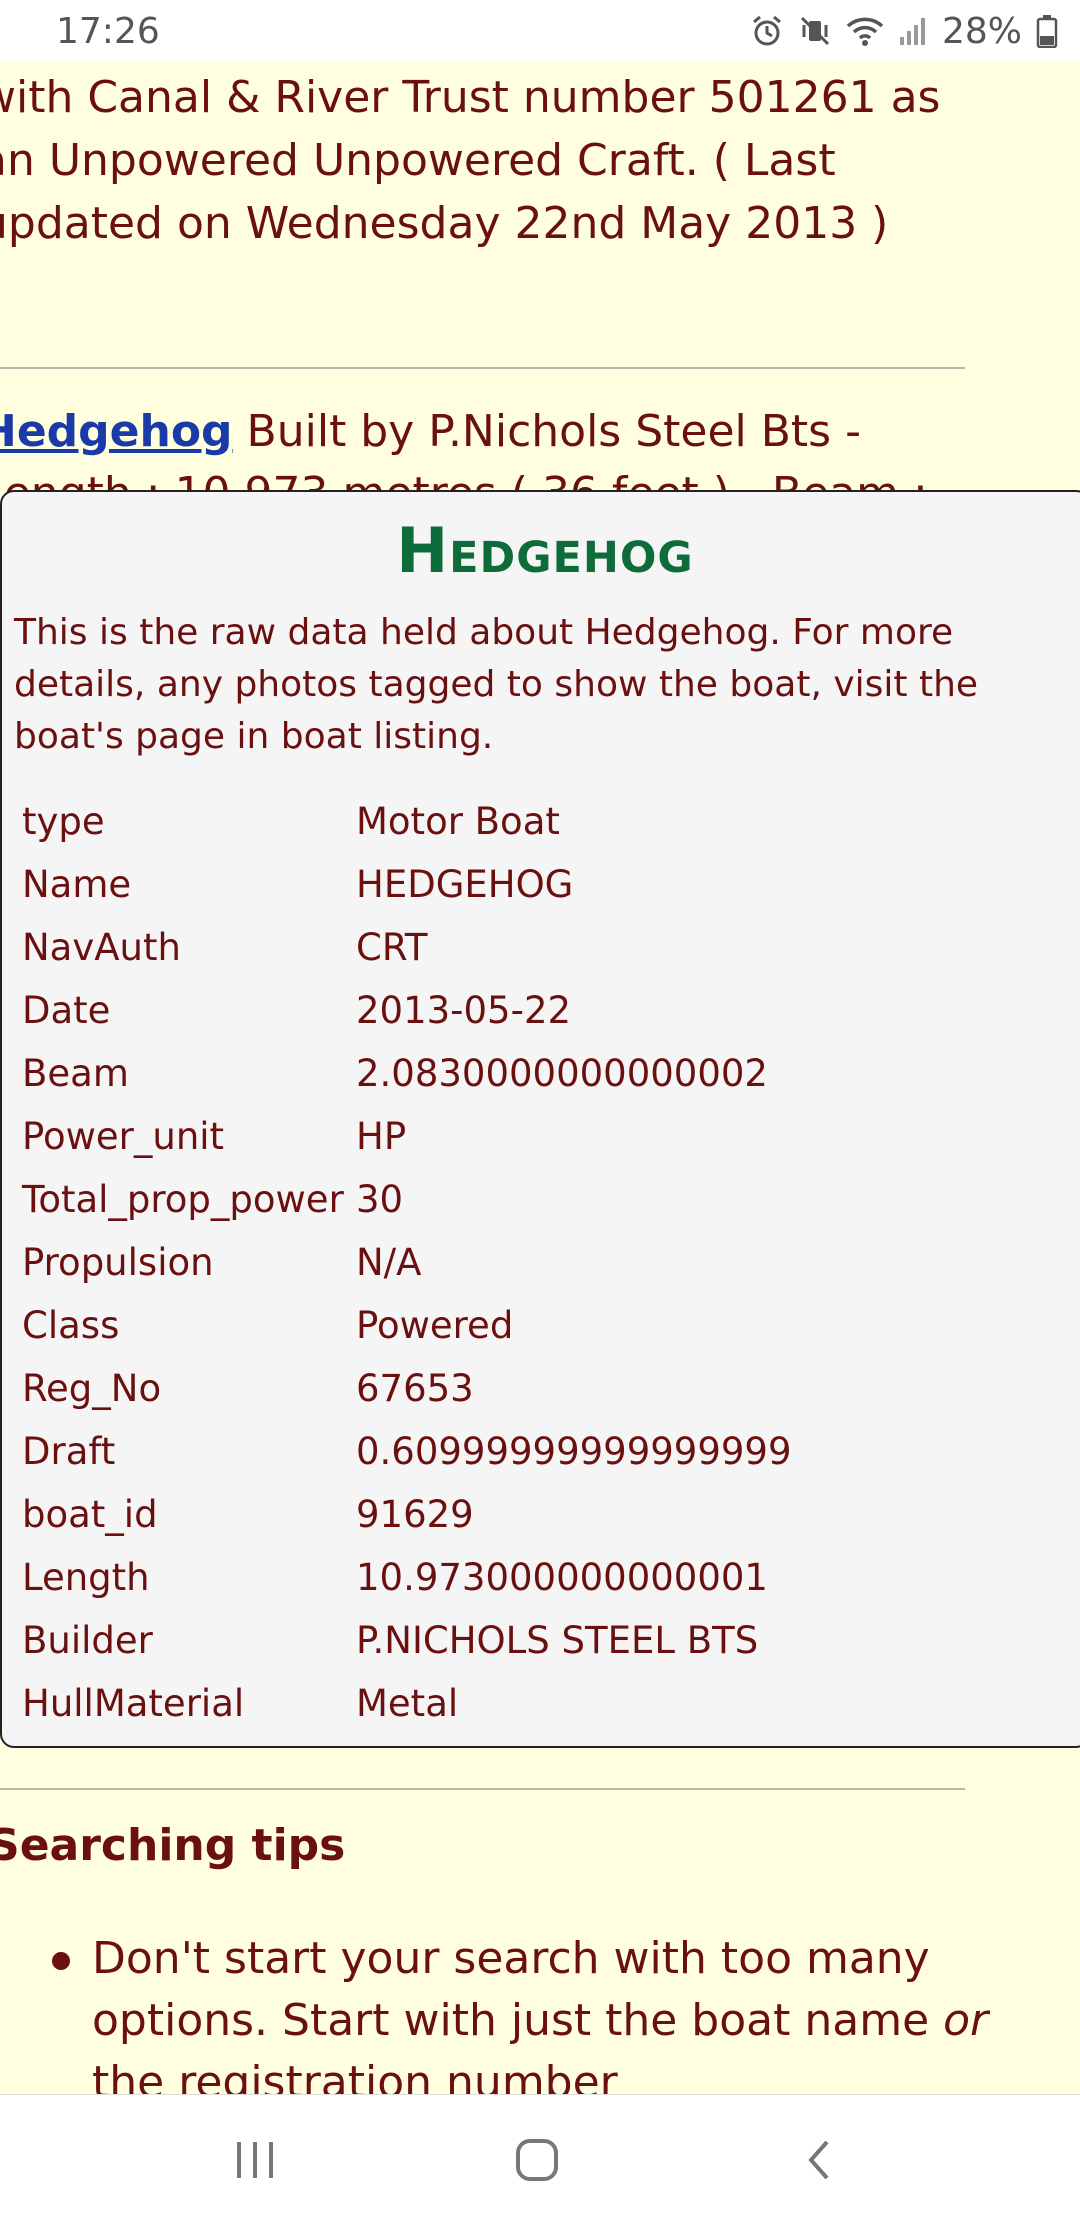 This screenshot has width=1080, height=2221. I want to click on back-button, so click(818, 2160).